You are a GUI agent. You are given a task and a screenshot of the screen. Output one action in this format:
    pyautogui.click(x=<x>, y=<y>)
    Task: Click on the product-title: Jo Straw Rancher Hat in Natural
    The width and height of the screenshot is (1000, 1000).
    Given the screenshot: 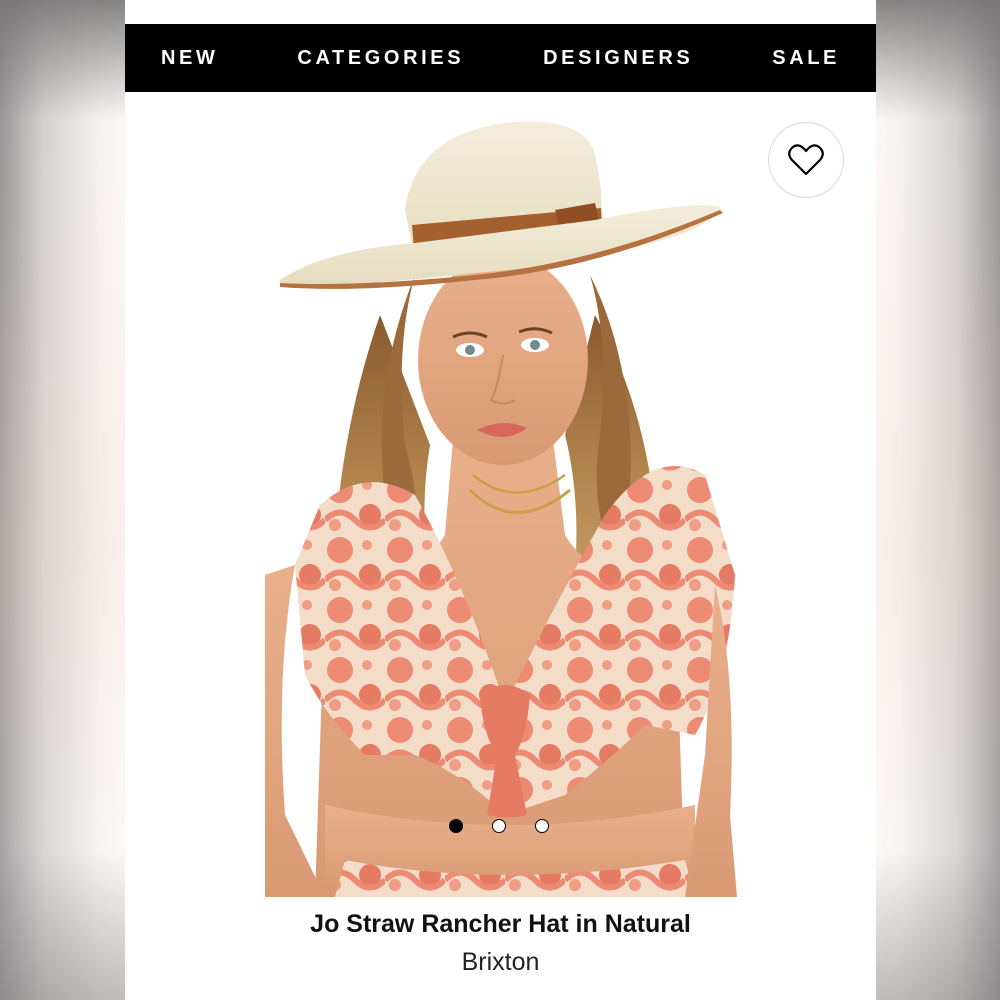 What is the action you would take?
    pyautogui.click(x=500, y=924)
    